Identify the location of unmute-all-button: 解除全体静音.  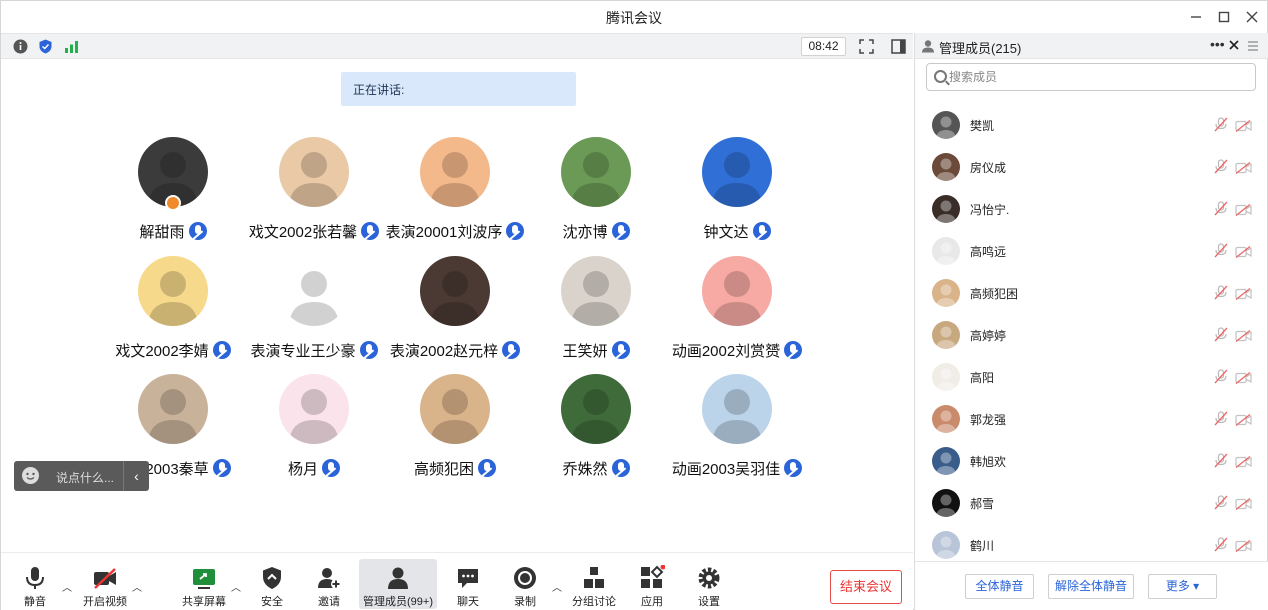
(1091, 586).